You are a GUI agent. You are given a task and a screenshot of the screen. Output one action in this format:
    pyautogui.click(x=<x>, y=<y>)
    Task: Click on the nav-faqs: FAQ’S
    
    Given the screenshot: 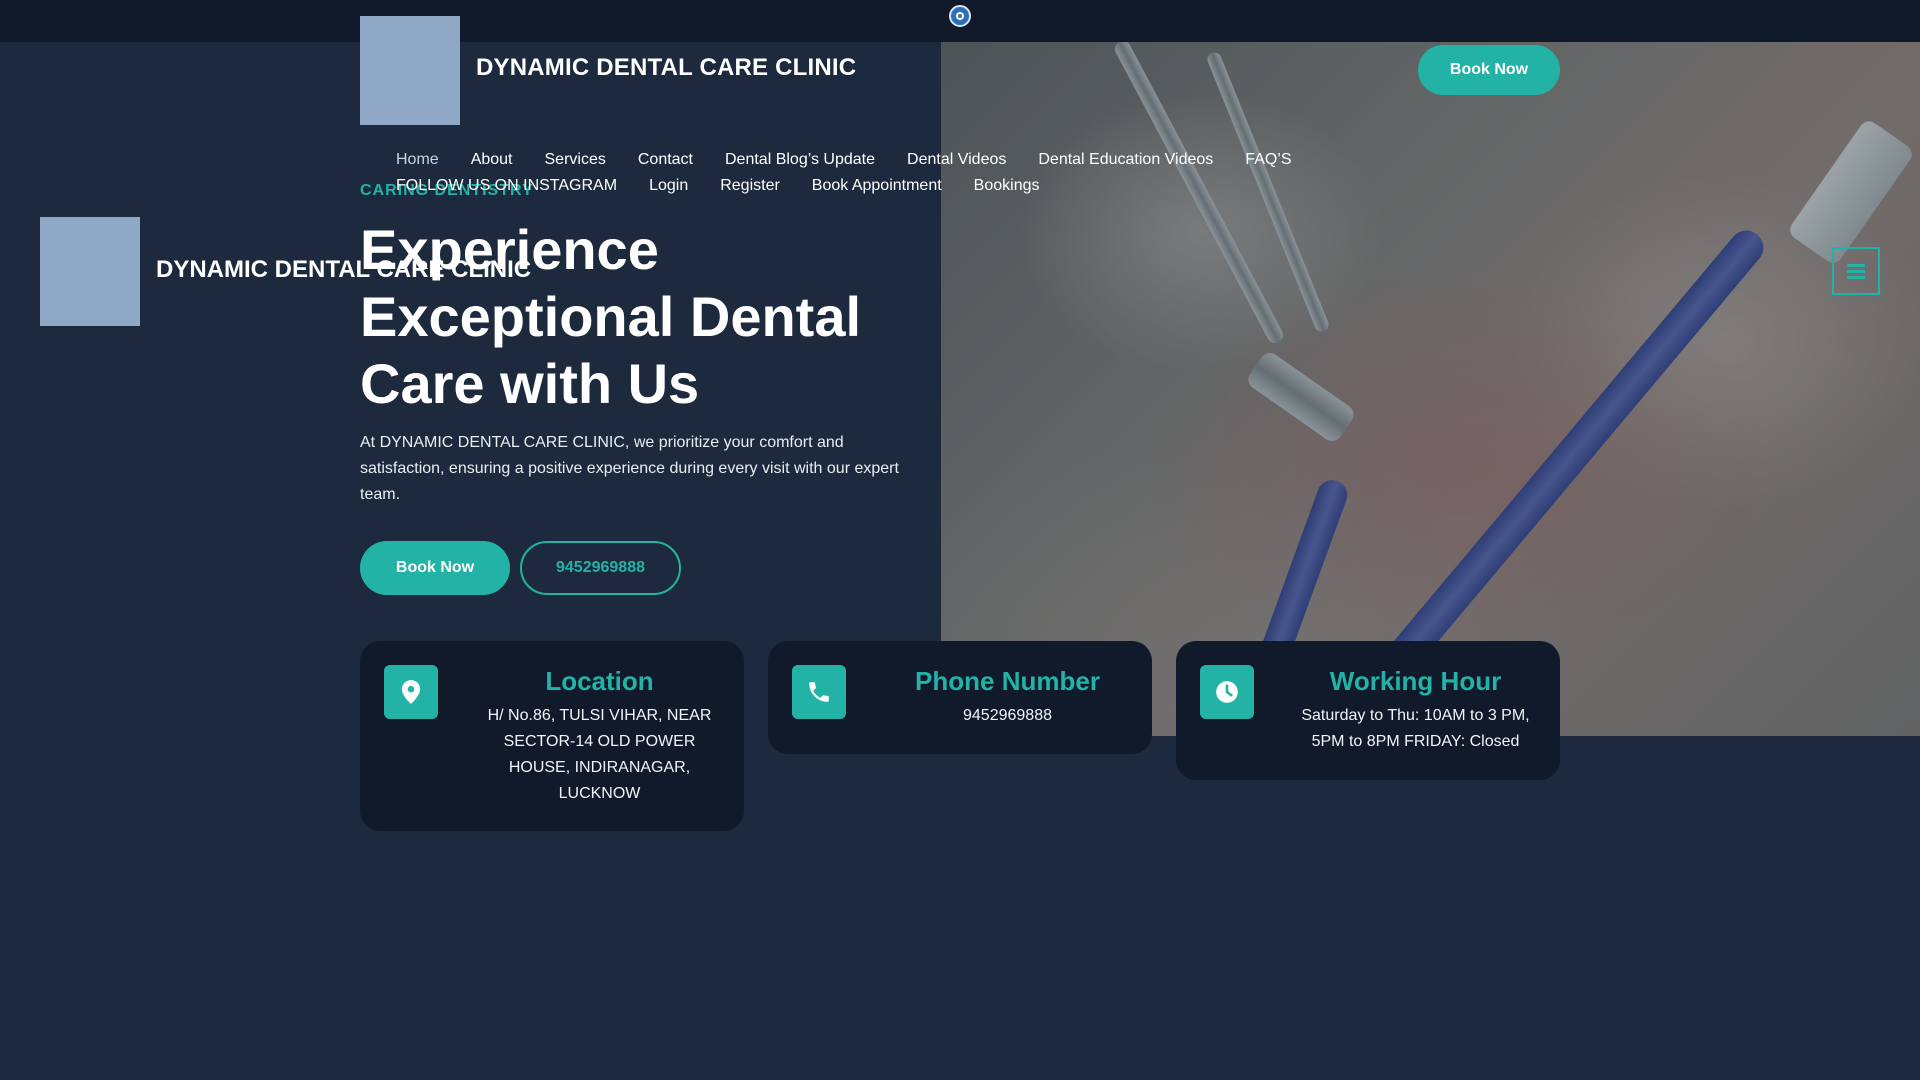 What is the action you would take?
    pyautogui.click(x=1268, y=160)
    